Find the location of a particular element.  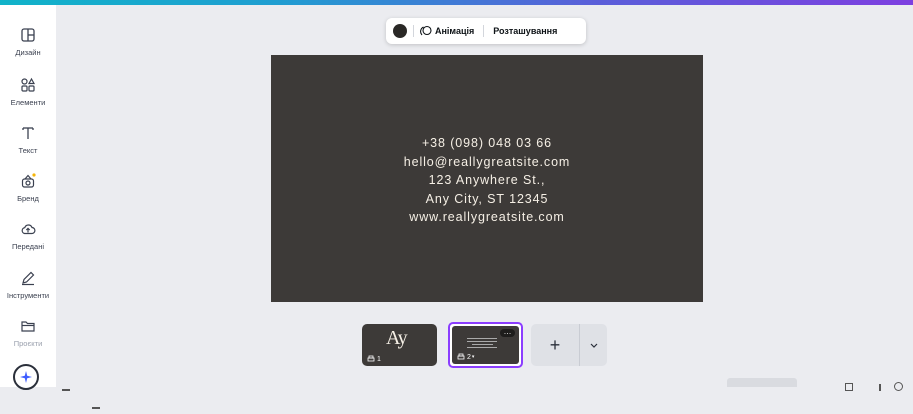

cloud-upload-icon is located at coordinates (28, 229).